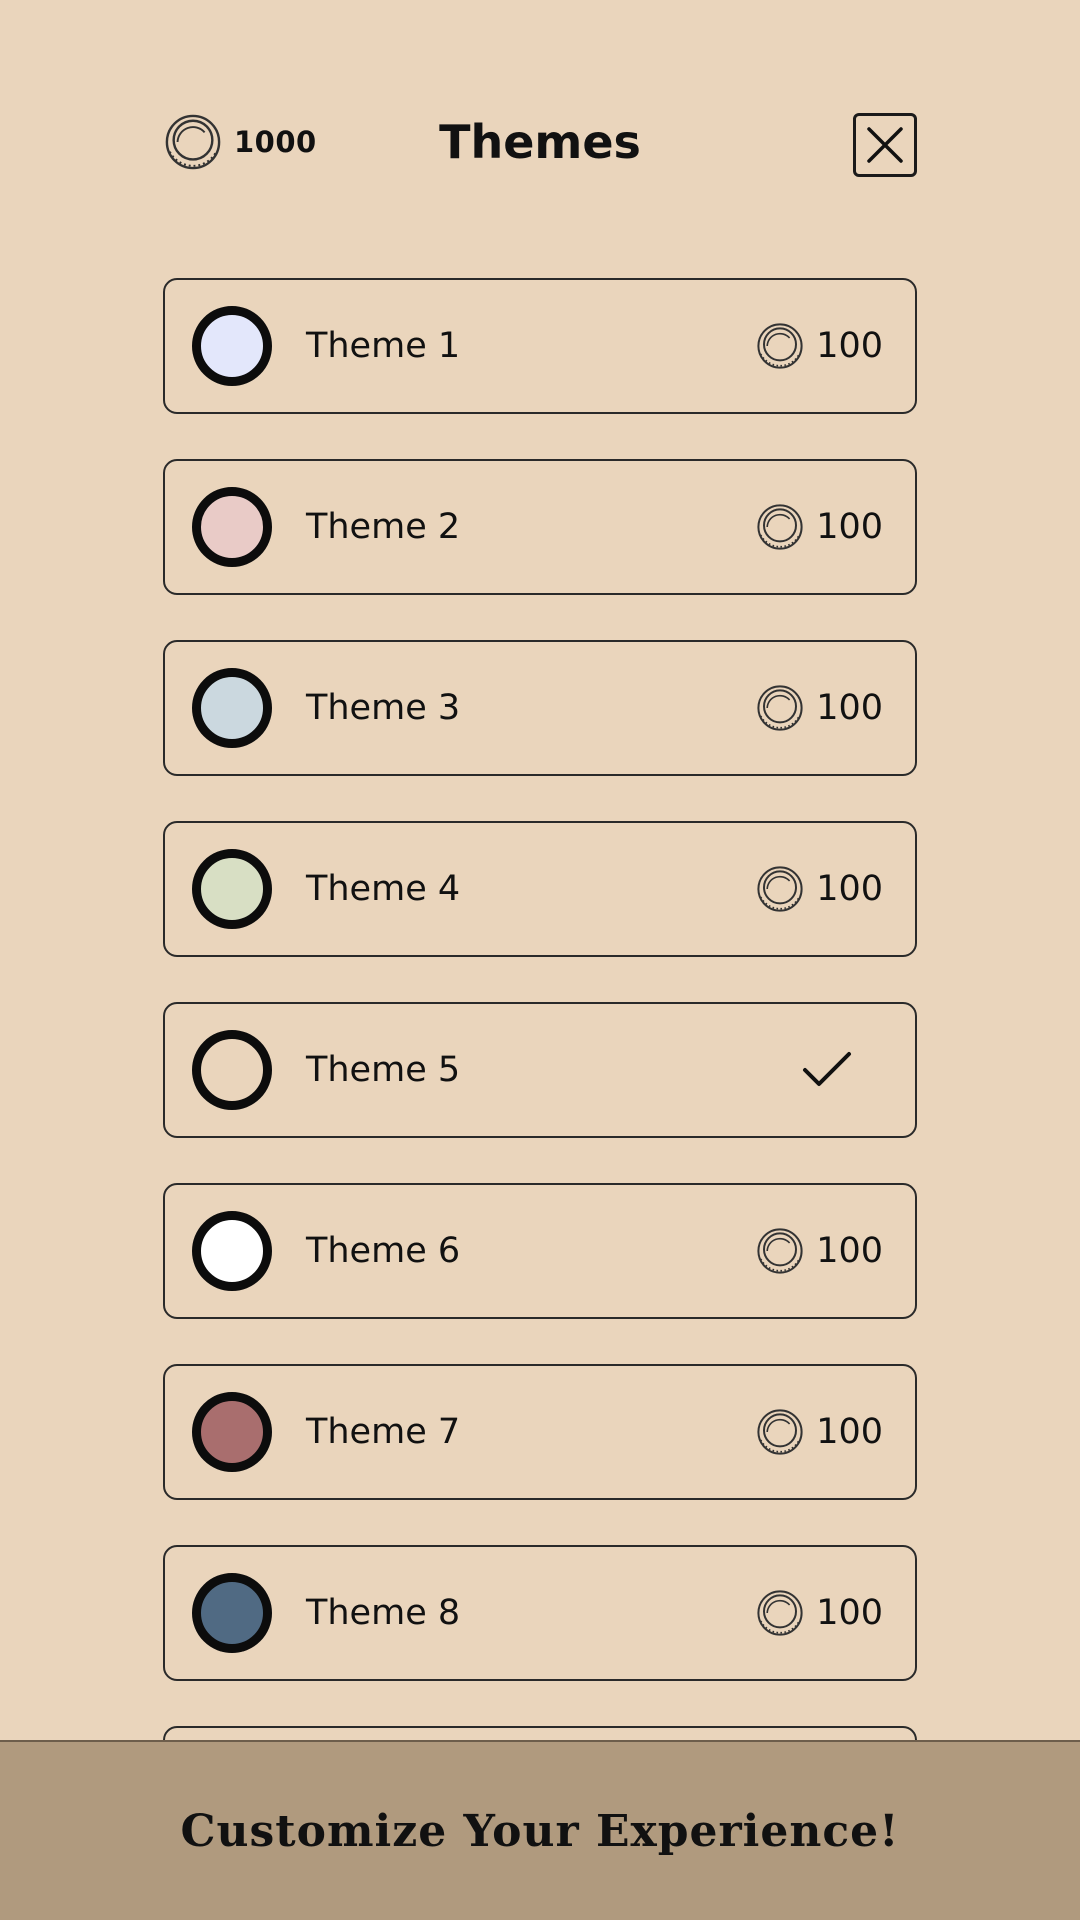 The width and height of the screenshot is (1080, 1920). Describe the element at coordinates (383, 1070) in the screenshot. I see `theme-label: Theme 5` at that location.